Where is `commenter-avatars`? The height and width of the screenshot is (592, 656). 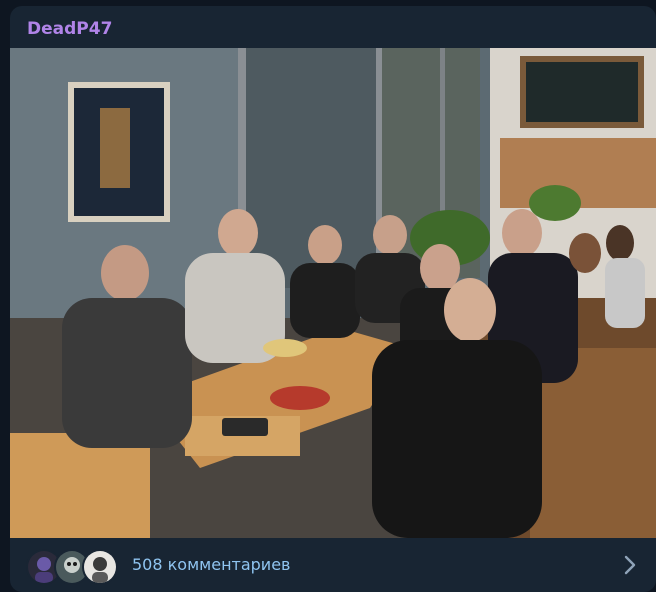 commenter-avatars is located at coordinates (72, 567).